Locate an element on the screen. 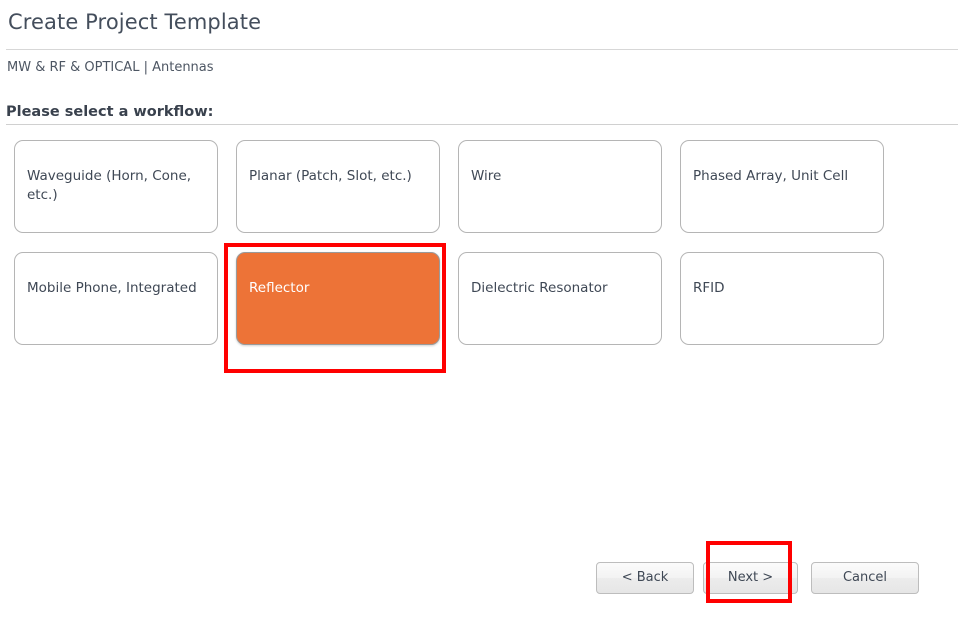 The image size is (964, 631). workflow-card-label: Phased Array, Unit Cell is located at coordinates (771, 176).